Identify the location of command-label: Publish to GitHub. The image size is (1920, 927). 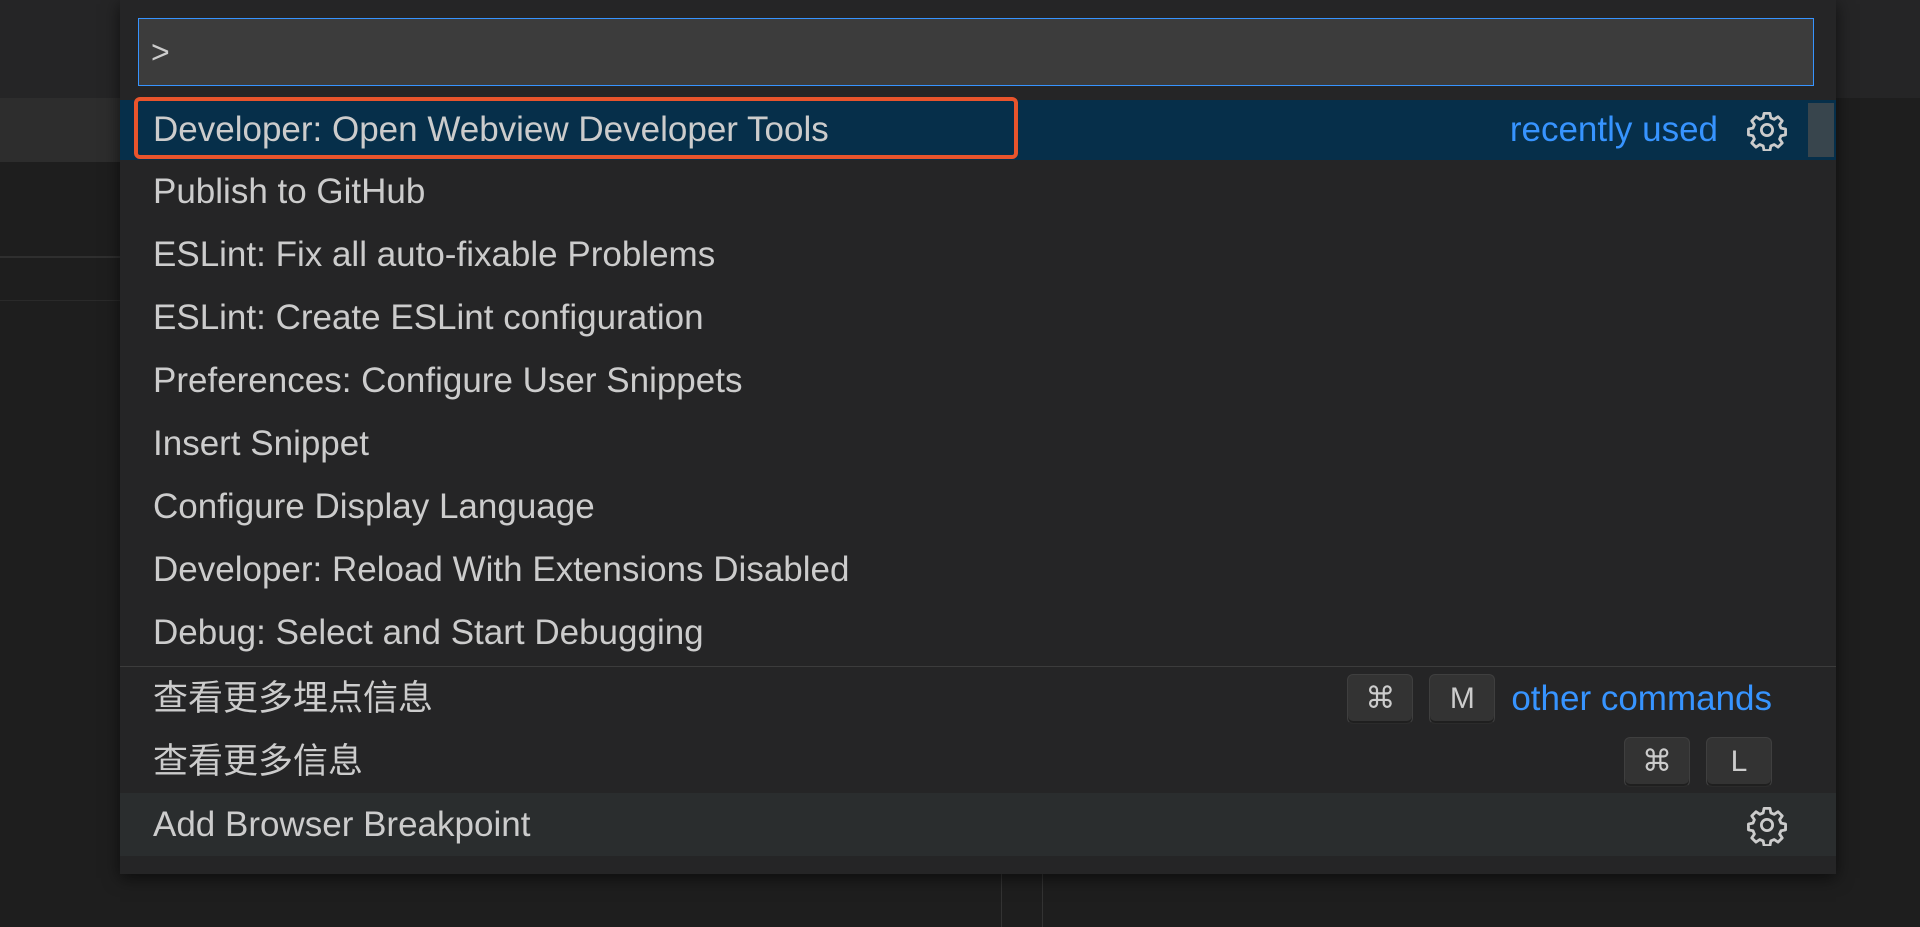
(289, 191).